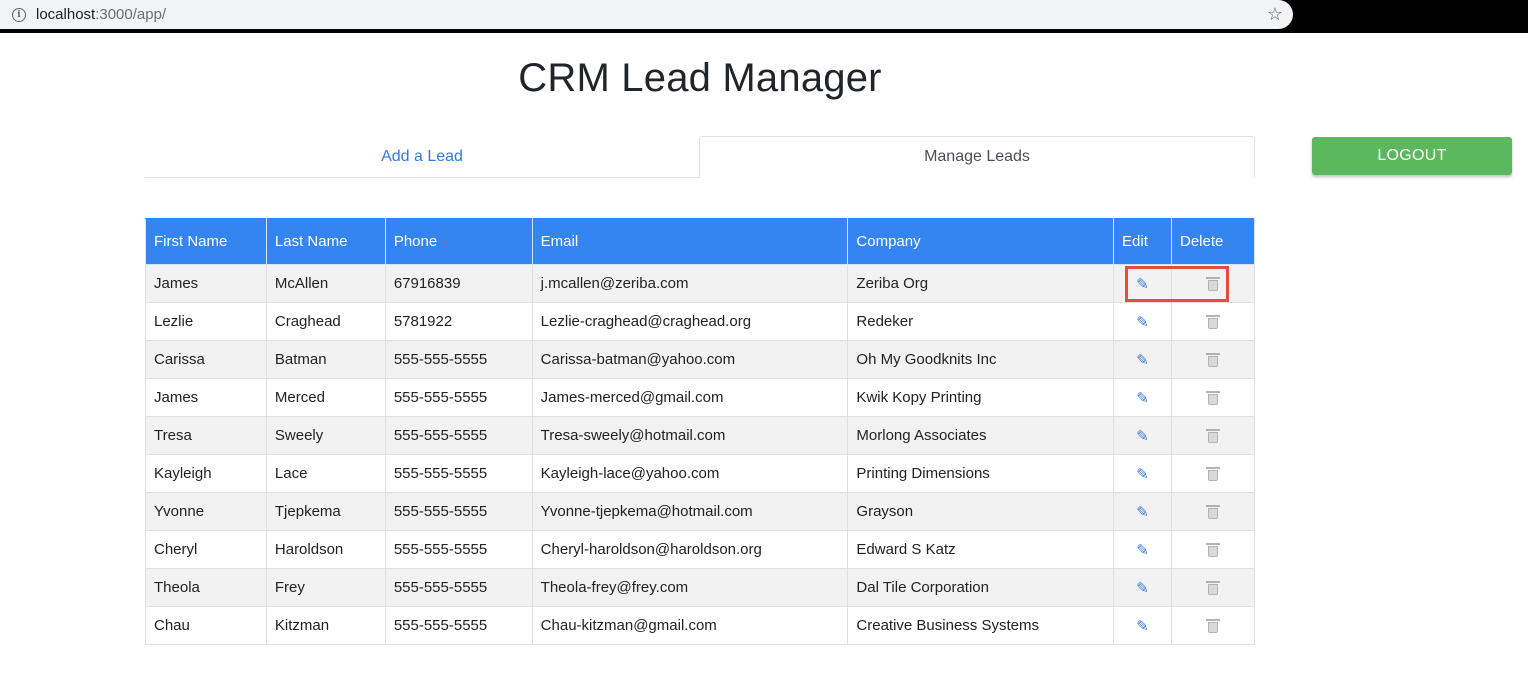  What do you see at coordinates (690, 397) in the screenshot?
I see `cell-email: James-merced@gmail.com` at bounding box center [690, 397].